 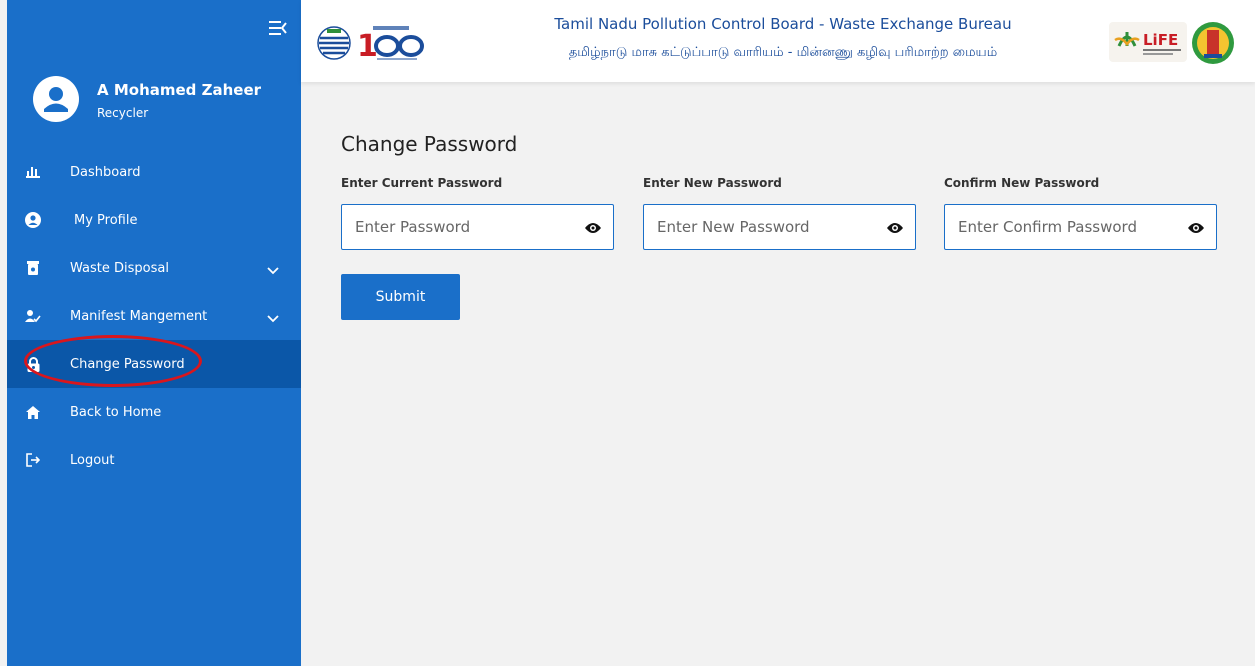 What do you see at coordinates (33, 220) in the screenshot?
I see `user-circle-icon` at bounding box center [33, 220].